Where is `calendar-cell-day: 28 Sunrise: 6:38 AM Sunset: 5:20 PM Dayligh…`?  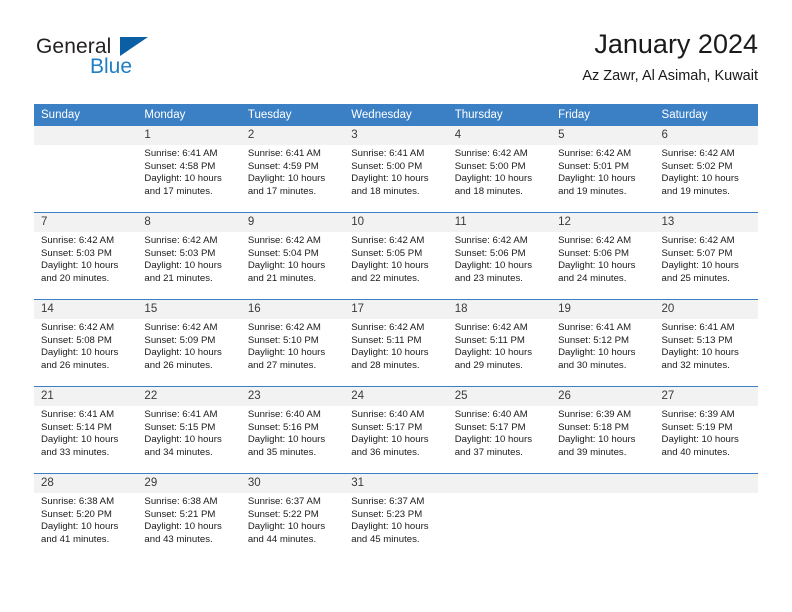
calendar-cell-day: 28 Sunrise: 6:38 AM Sunset: 5:20 PM Dayligh… is located at coordinates (86, 516).